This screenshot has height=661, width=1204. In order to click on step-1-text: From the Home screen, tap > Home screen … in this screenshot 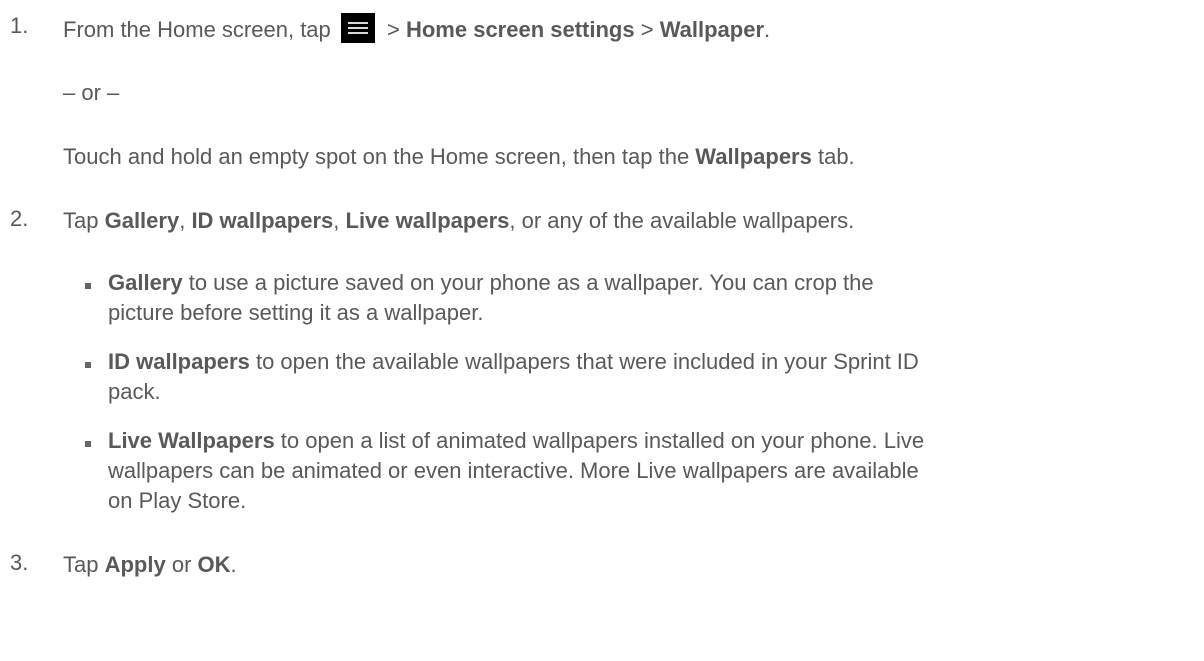, I will do `click(416, 29)`.